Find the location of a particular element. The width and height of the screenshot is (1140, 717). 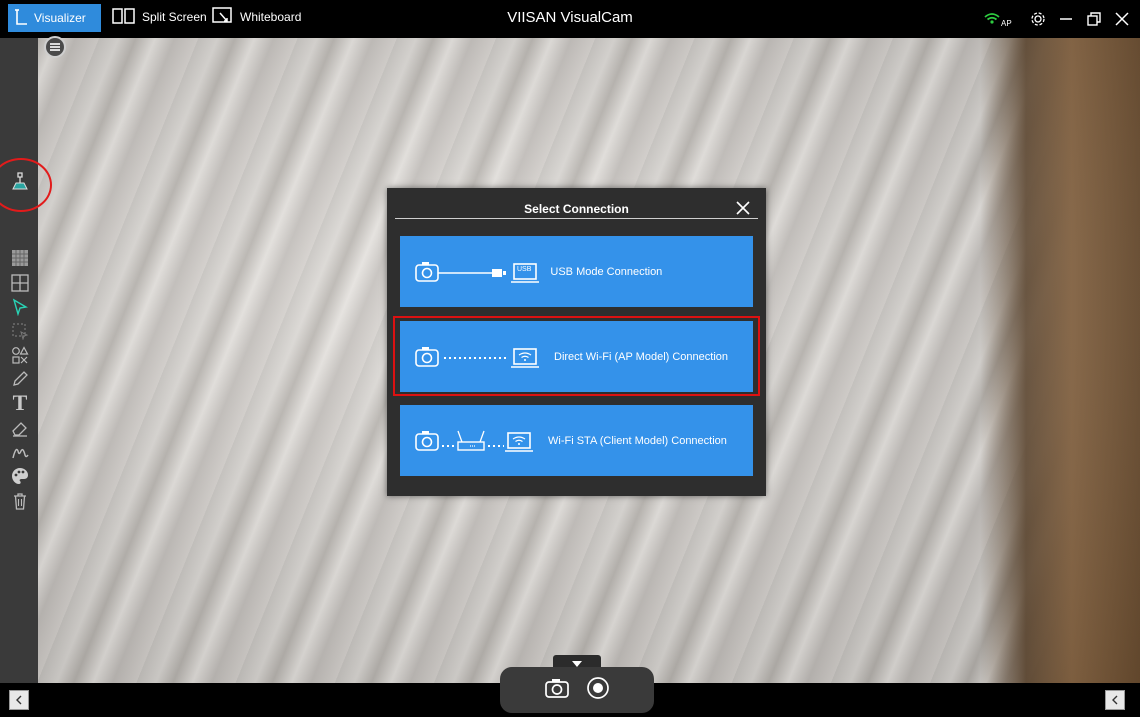

trash-icon is located at coordinates (20, 501).